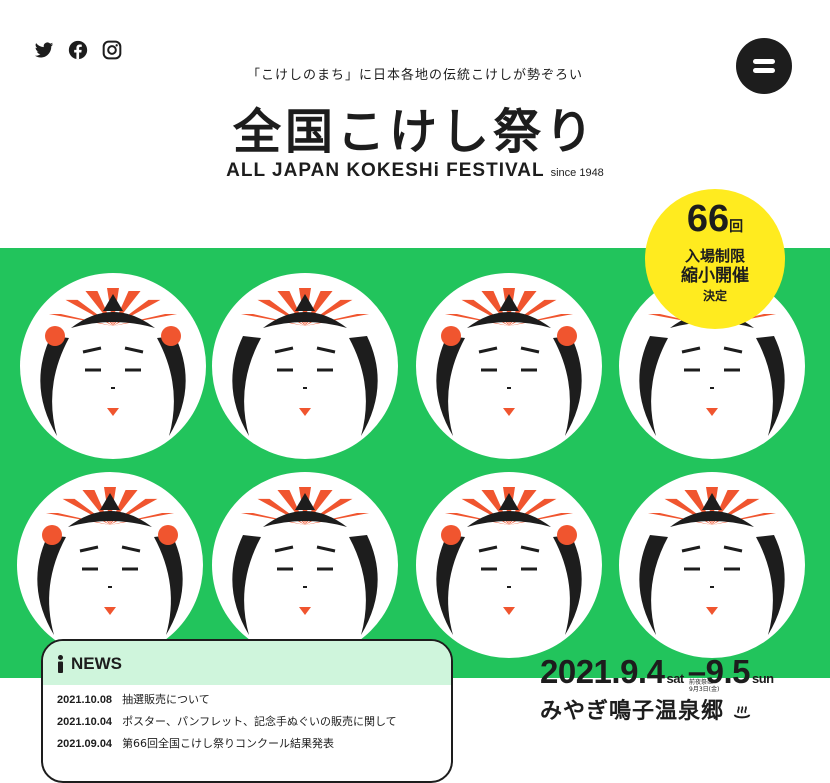 The height and width of the screenshot is (783, 830). I want to click on news-date: 2021.10.04, so click(85, 722).